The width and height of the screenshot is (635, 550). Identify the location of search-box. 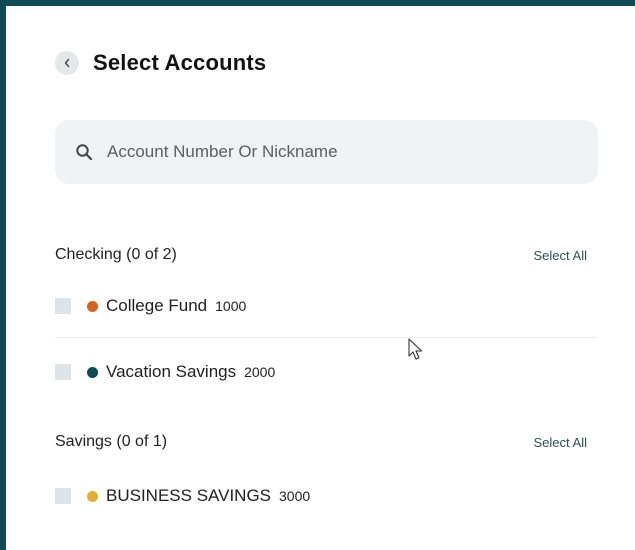
(326, 152).